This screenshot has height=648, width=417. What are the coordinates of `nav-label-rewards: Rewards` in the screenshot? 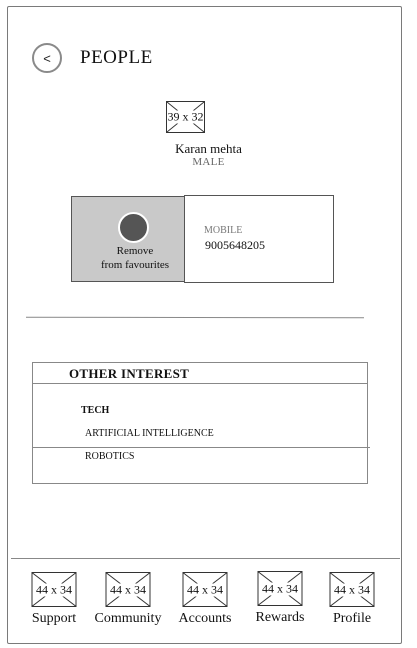 It's located at (280, 617).